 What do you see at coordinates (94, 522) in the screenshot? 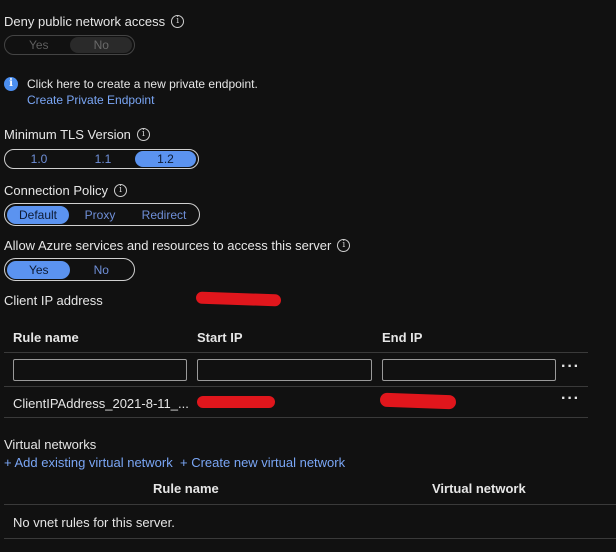
I see `vnet-empty-message: No vnet rules for this server.` at bounding box center [94, 522].